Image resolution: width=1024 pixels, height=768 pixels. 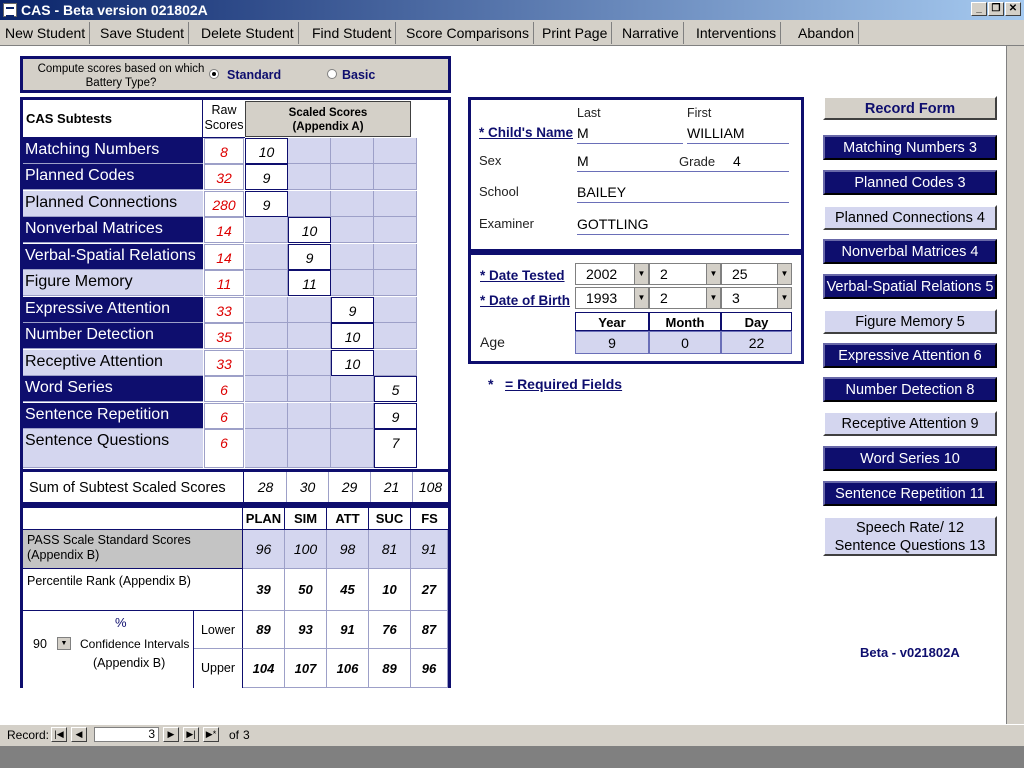 I want to click on menu-interventions: Interventions, so click(x=737, y=33).